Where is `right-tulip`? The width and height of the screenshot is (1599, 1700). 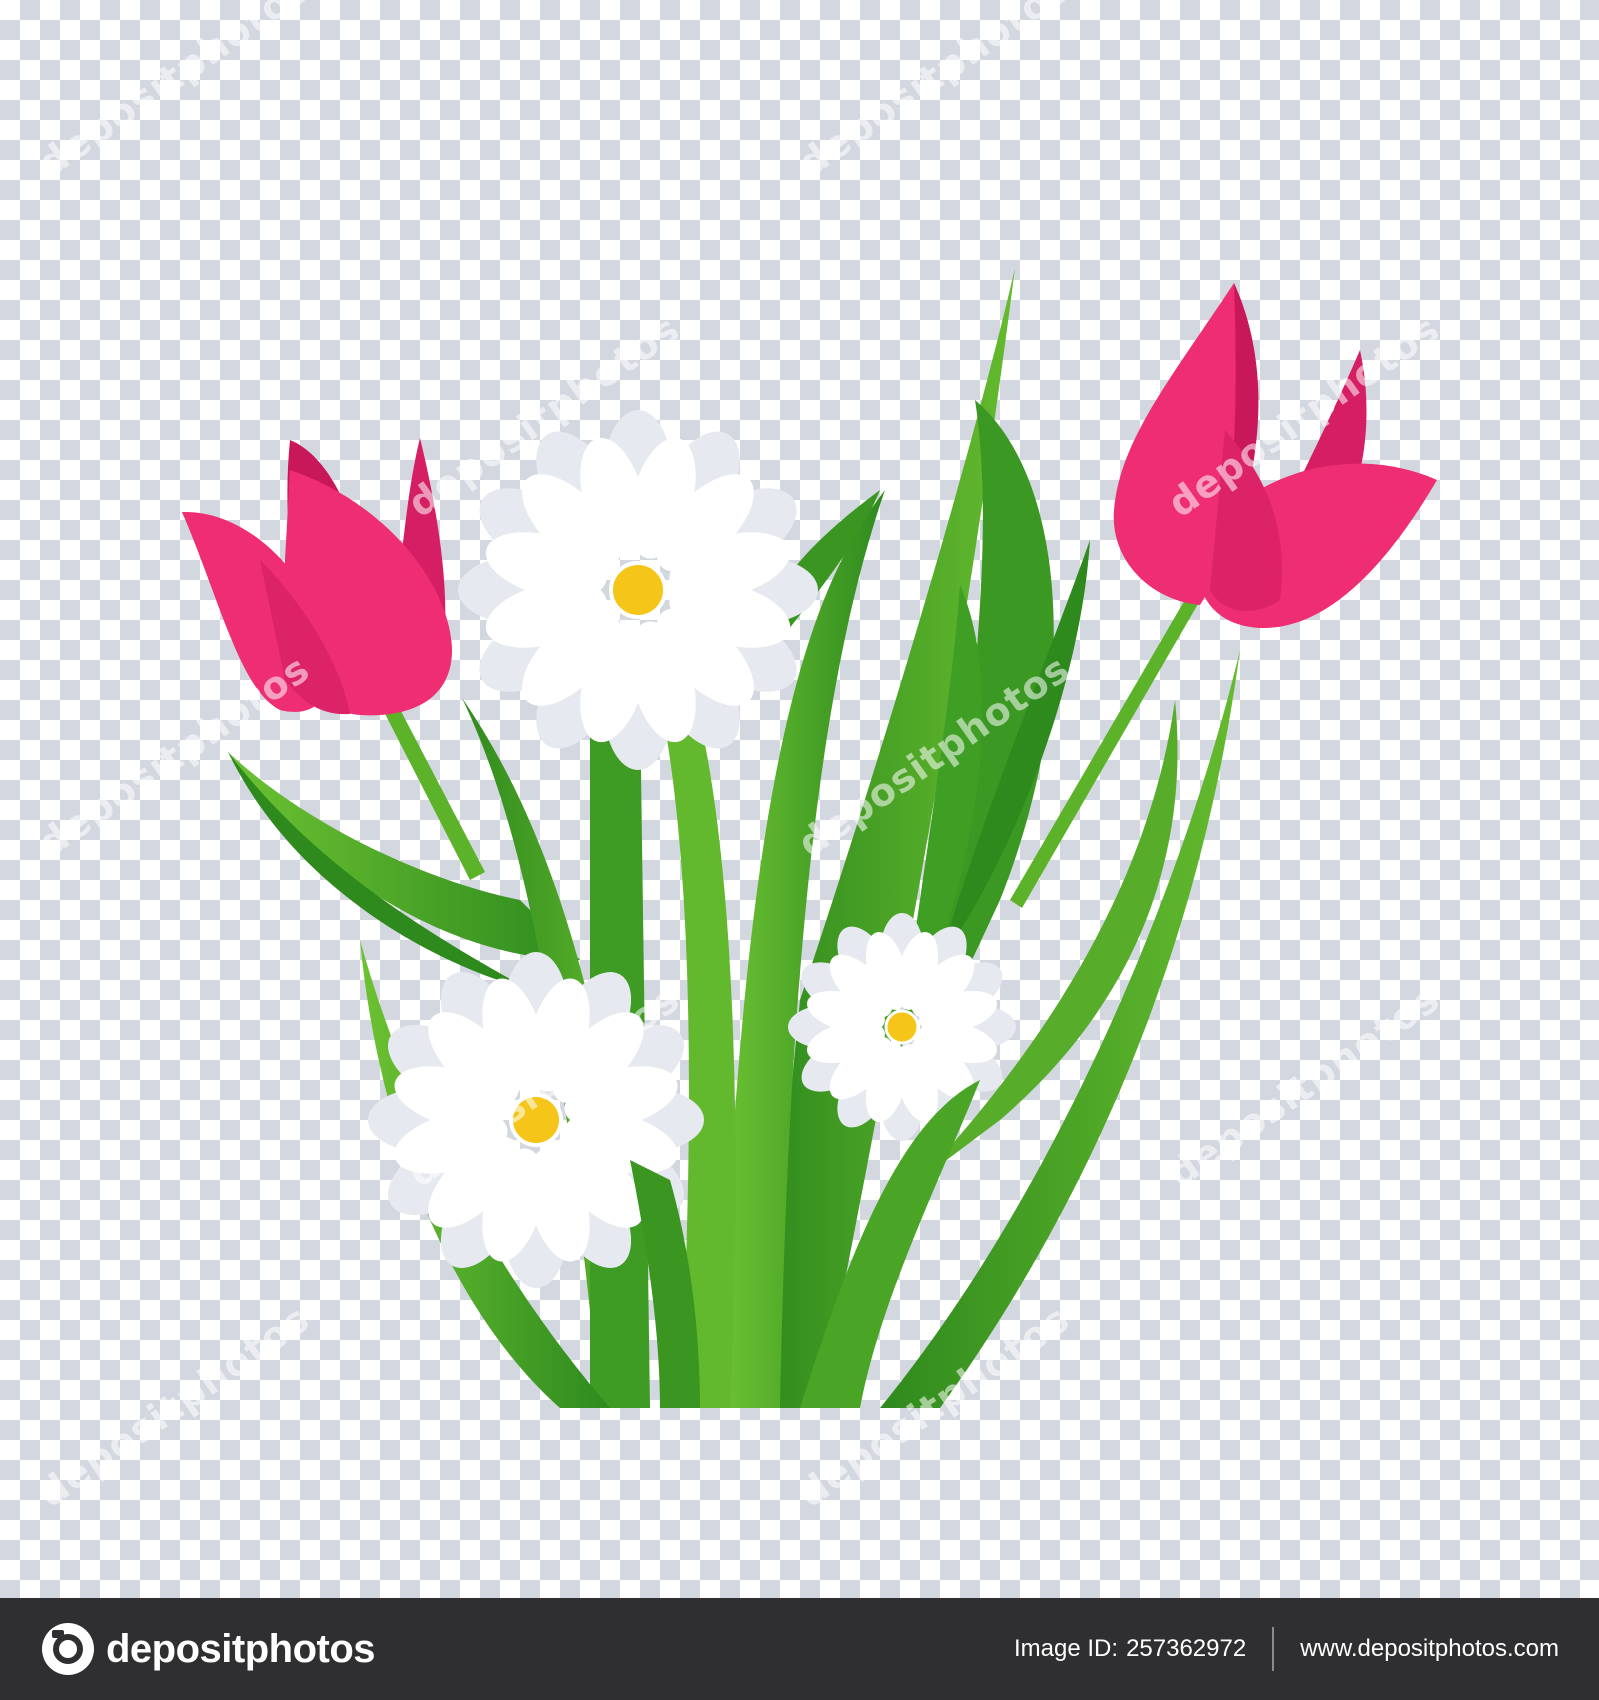
right-tulip is located at coordinates (1275, 456).